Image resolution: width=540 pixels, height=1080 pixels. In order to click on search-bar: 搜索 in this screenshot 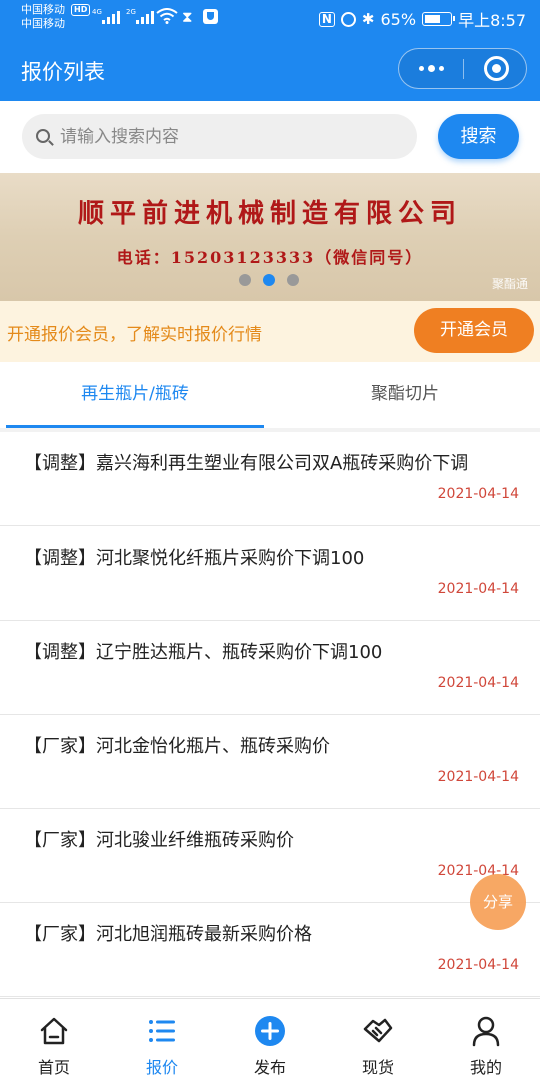, I will do `click(270, 137)`.